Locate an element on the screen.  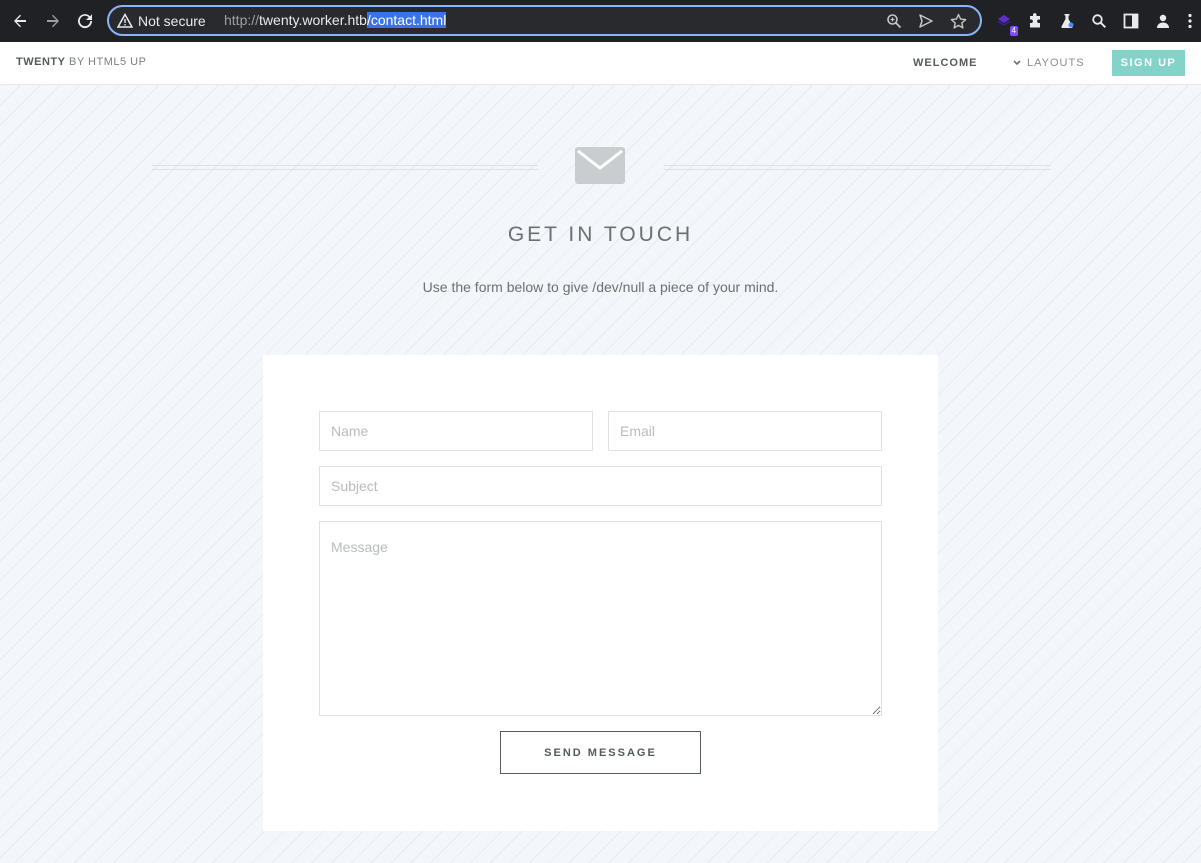
subject-input is located at coordinates (600, 486).